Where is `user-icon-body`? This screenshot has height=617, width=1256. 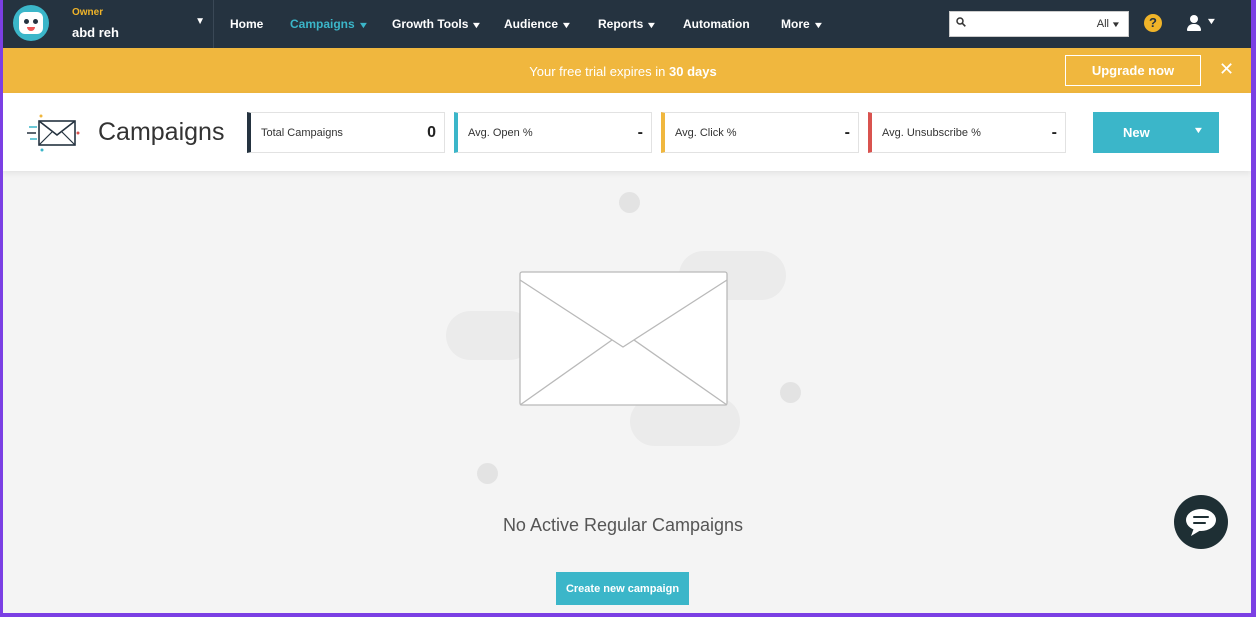
user-icon-body is located at coordinates (1194, 27).